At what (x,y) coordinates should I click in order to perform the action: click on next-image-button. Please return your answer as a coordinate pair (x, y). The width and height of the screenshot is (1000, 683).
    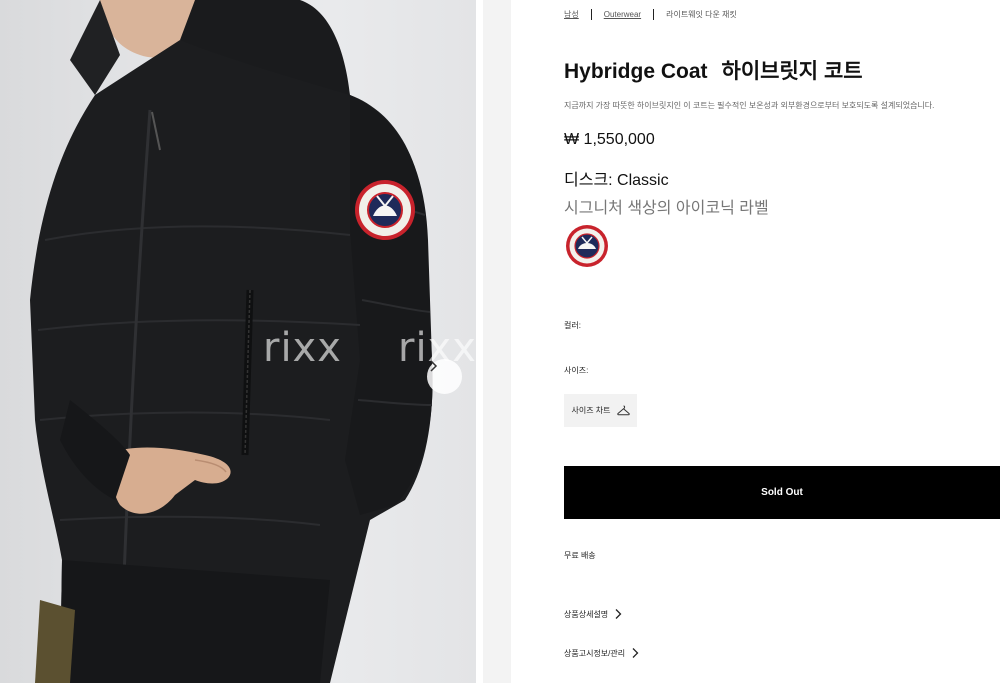
    Looking at the image, I should click on (444, 376).